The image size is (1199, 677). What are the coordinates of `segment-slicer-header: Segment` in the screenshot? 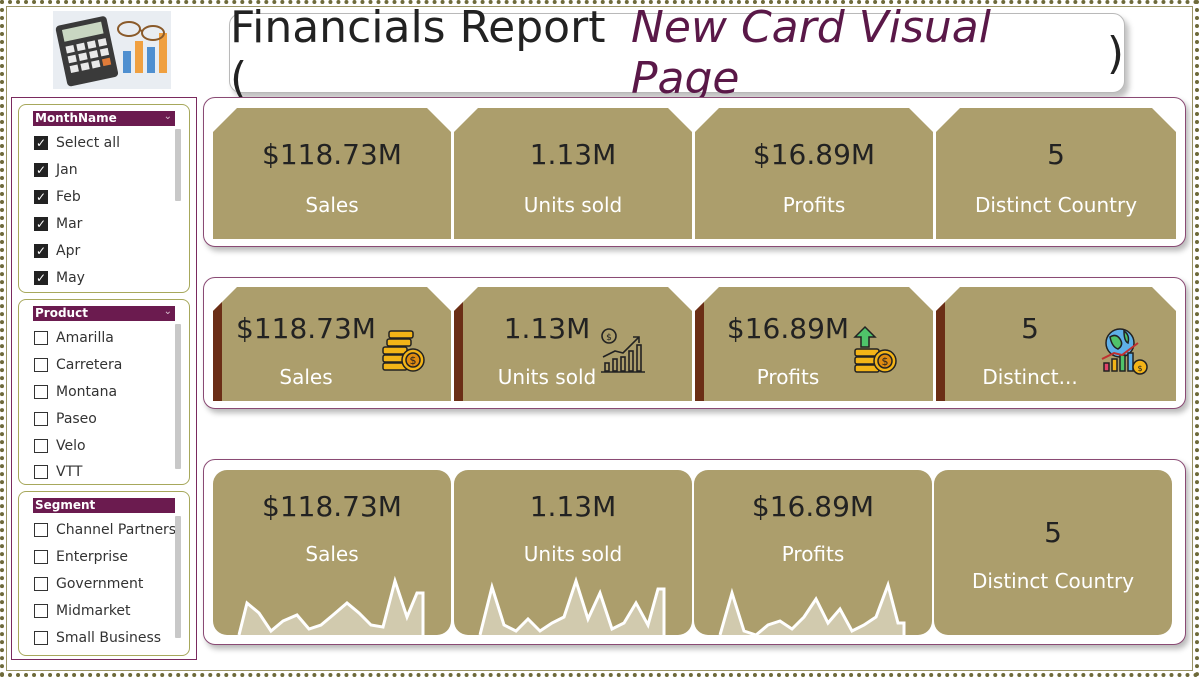 It's located at (104, 505).